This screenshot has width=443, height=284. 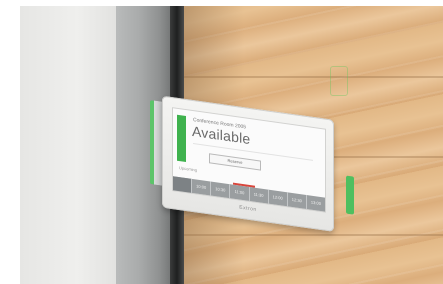 What do you see at coordinates (258, 195) in the screenshot?
I see `timeline-slot: 11:30` at bounding box center [258, 195].